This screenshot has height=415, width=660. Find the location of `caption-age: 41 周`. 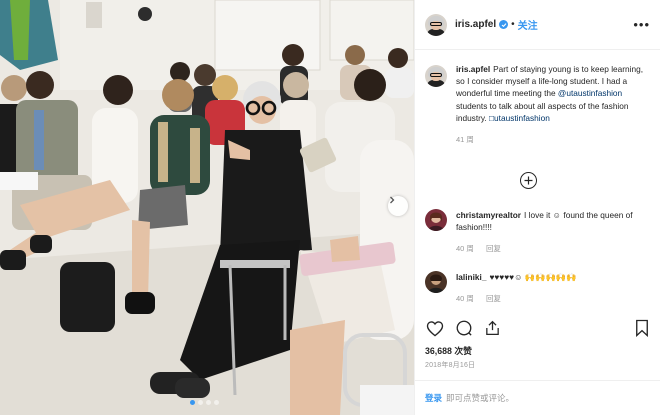

caption-age: 41 周 is located at coordinates (465, 140).